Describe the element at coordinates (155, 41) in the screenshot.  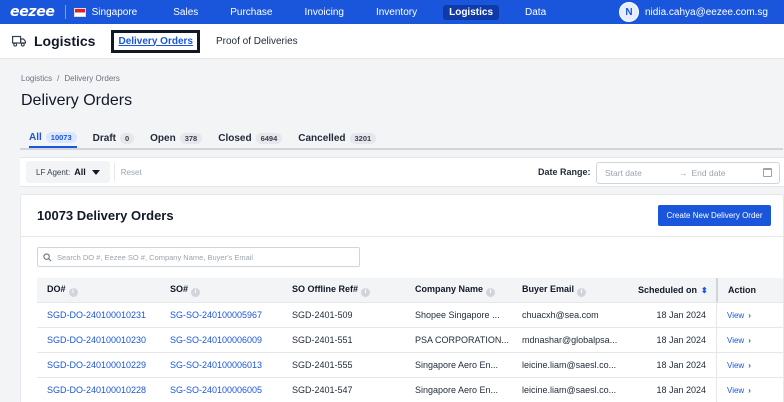
I see `tab-delivery-orders: Delivery Orders` at that location.